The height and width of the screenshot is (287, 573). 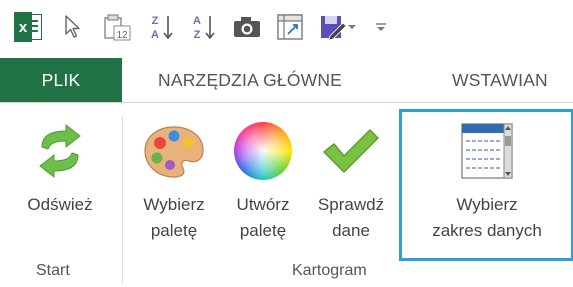 What do you see at coordinates (250, 80) in the screenshot?
I see `tab-narzedzia-glowne: NARZĘDZIA GŁÓWNE` at bounding box center [250, 80].